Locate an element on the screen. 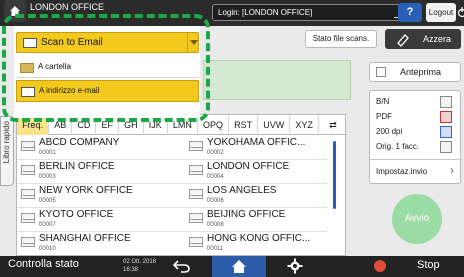 This screenshot has width=464, height=277. entry-name: BEIJING OFFICE is located at coordinates (246, 214).